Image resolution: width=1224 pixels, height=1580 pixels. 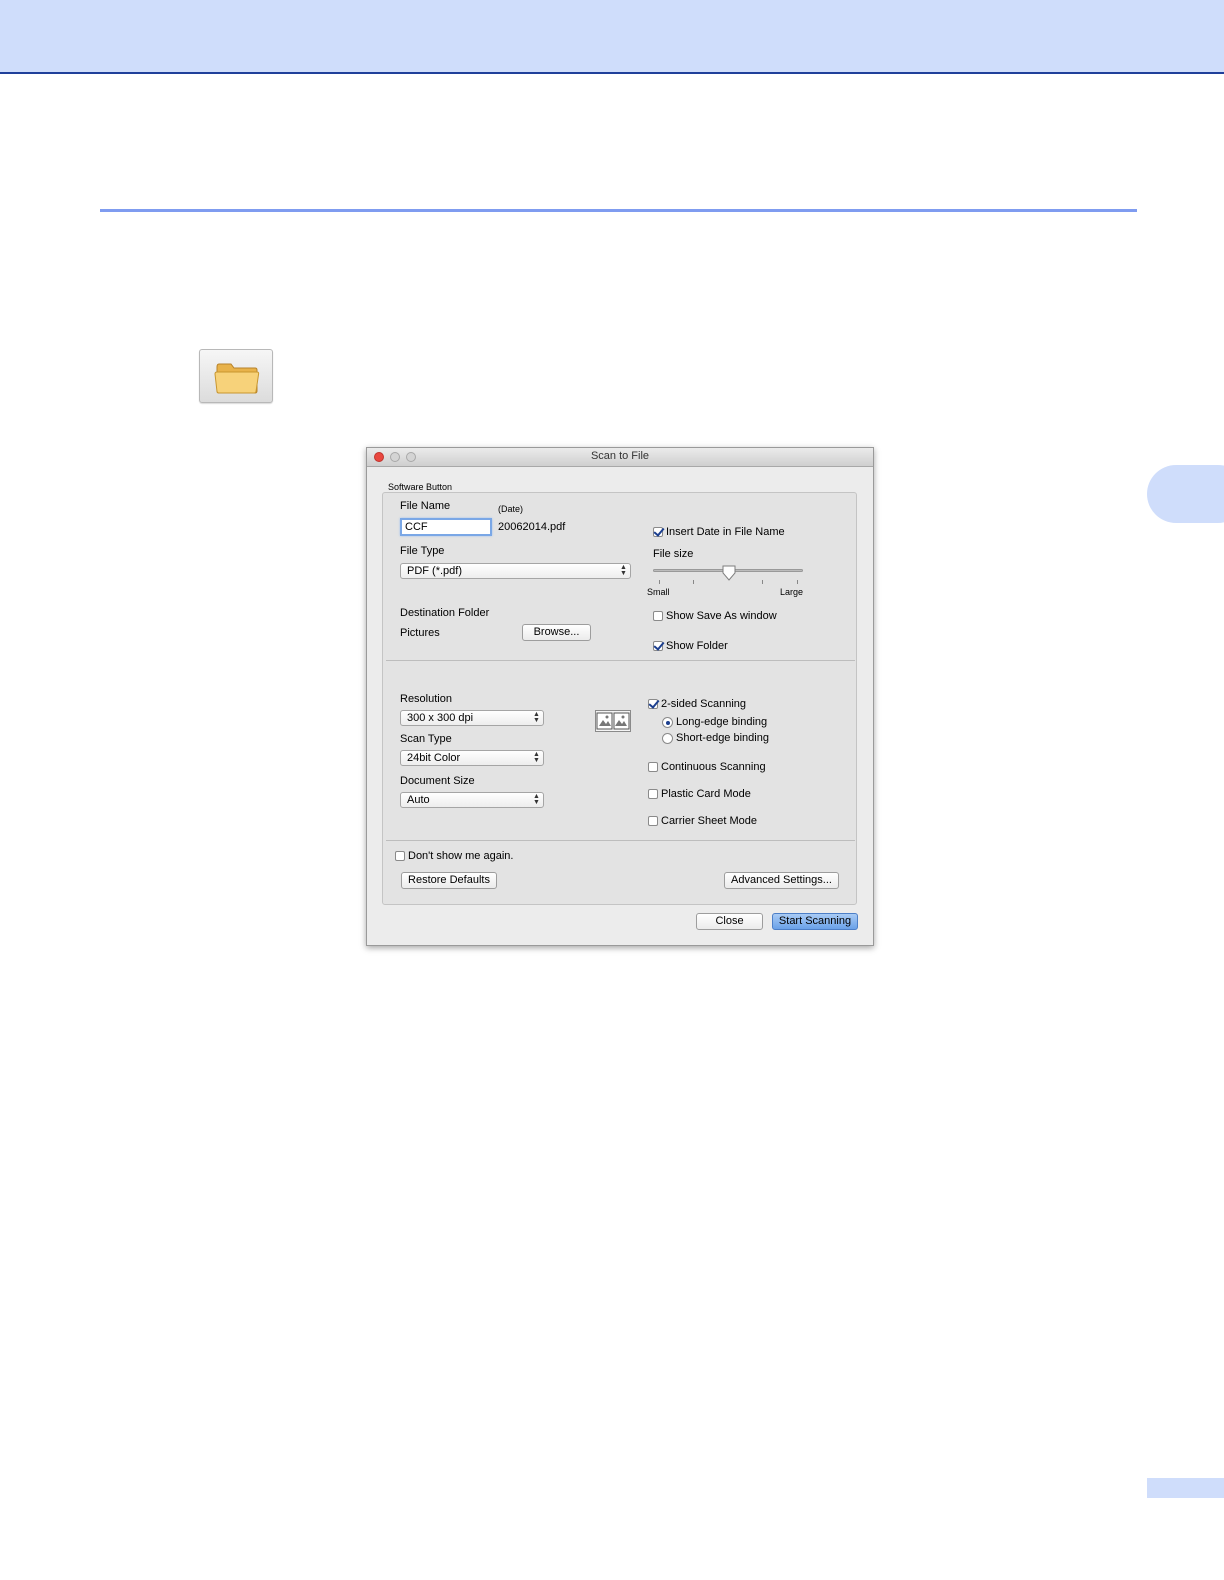 I want to click on dont-show-again-checkbox, so click(x=400, y=856).